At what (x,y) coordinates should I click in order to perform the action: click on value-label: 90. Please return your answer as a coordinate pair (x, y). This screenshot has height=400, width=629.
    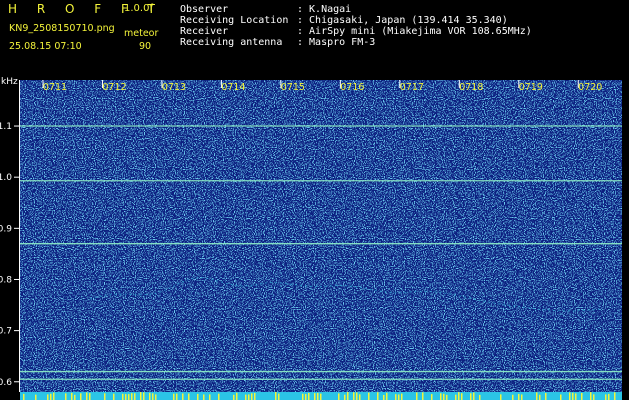
    Looking at the image, I should click on (145, 46).